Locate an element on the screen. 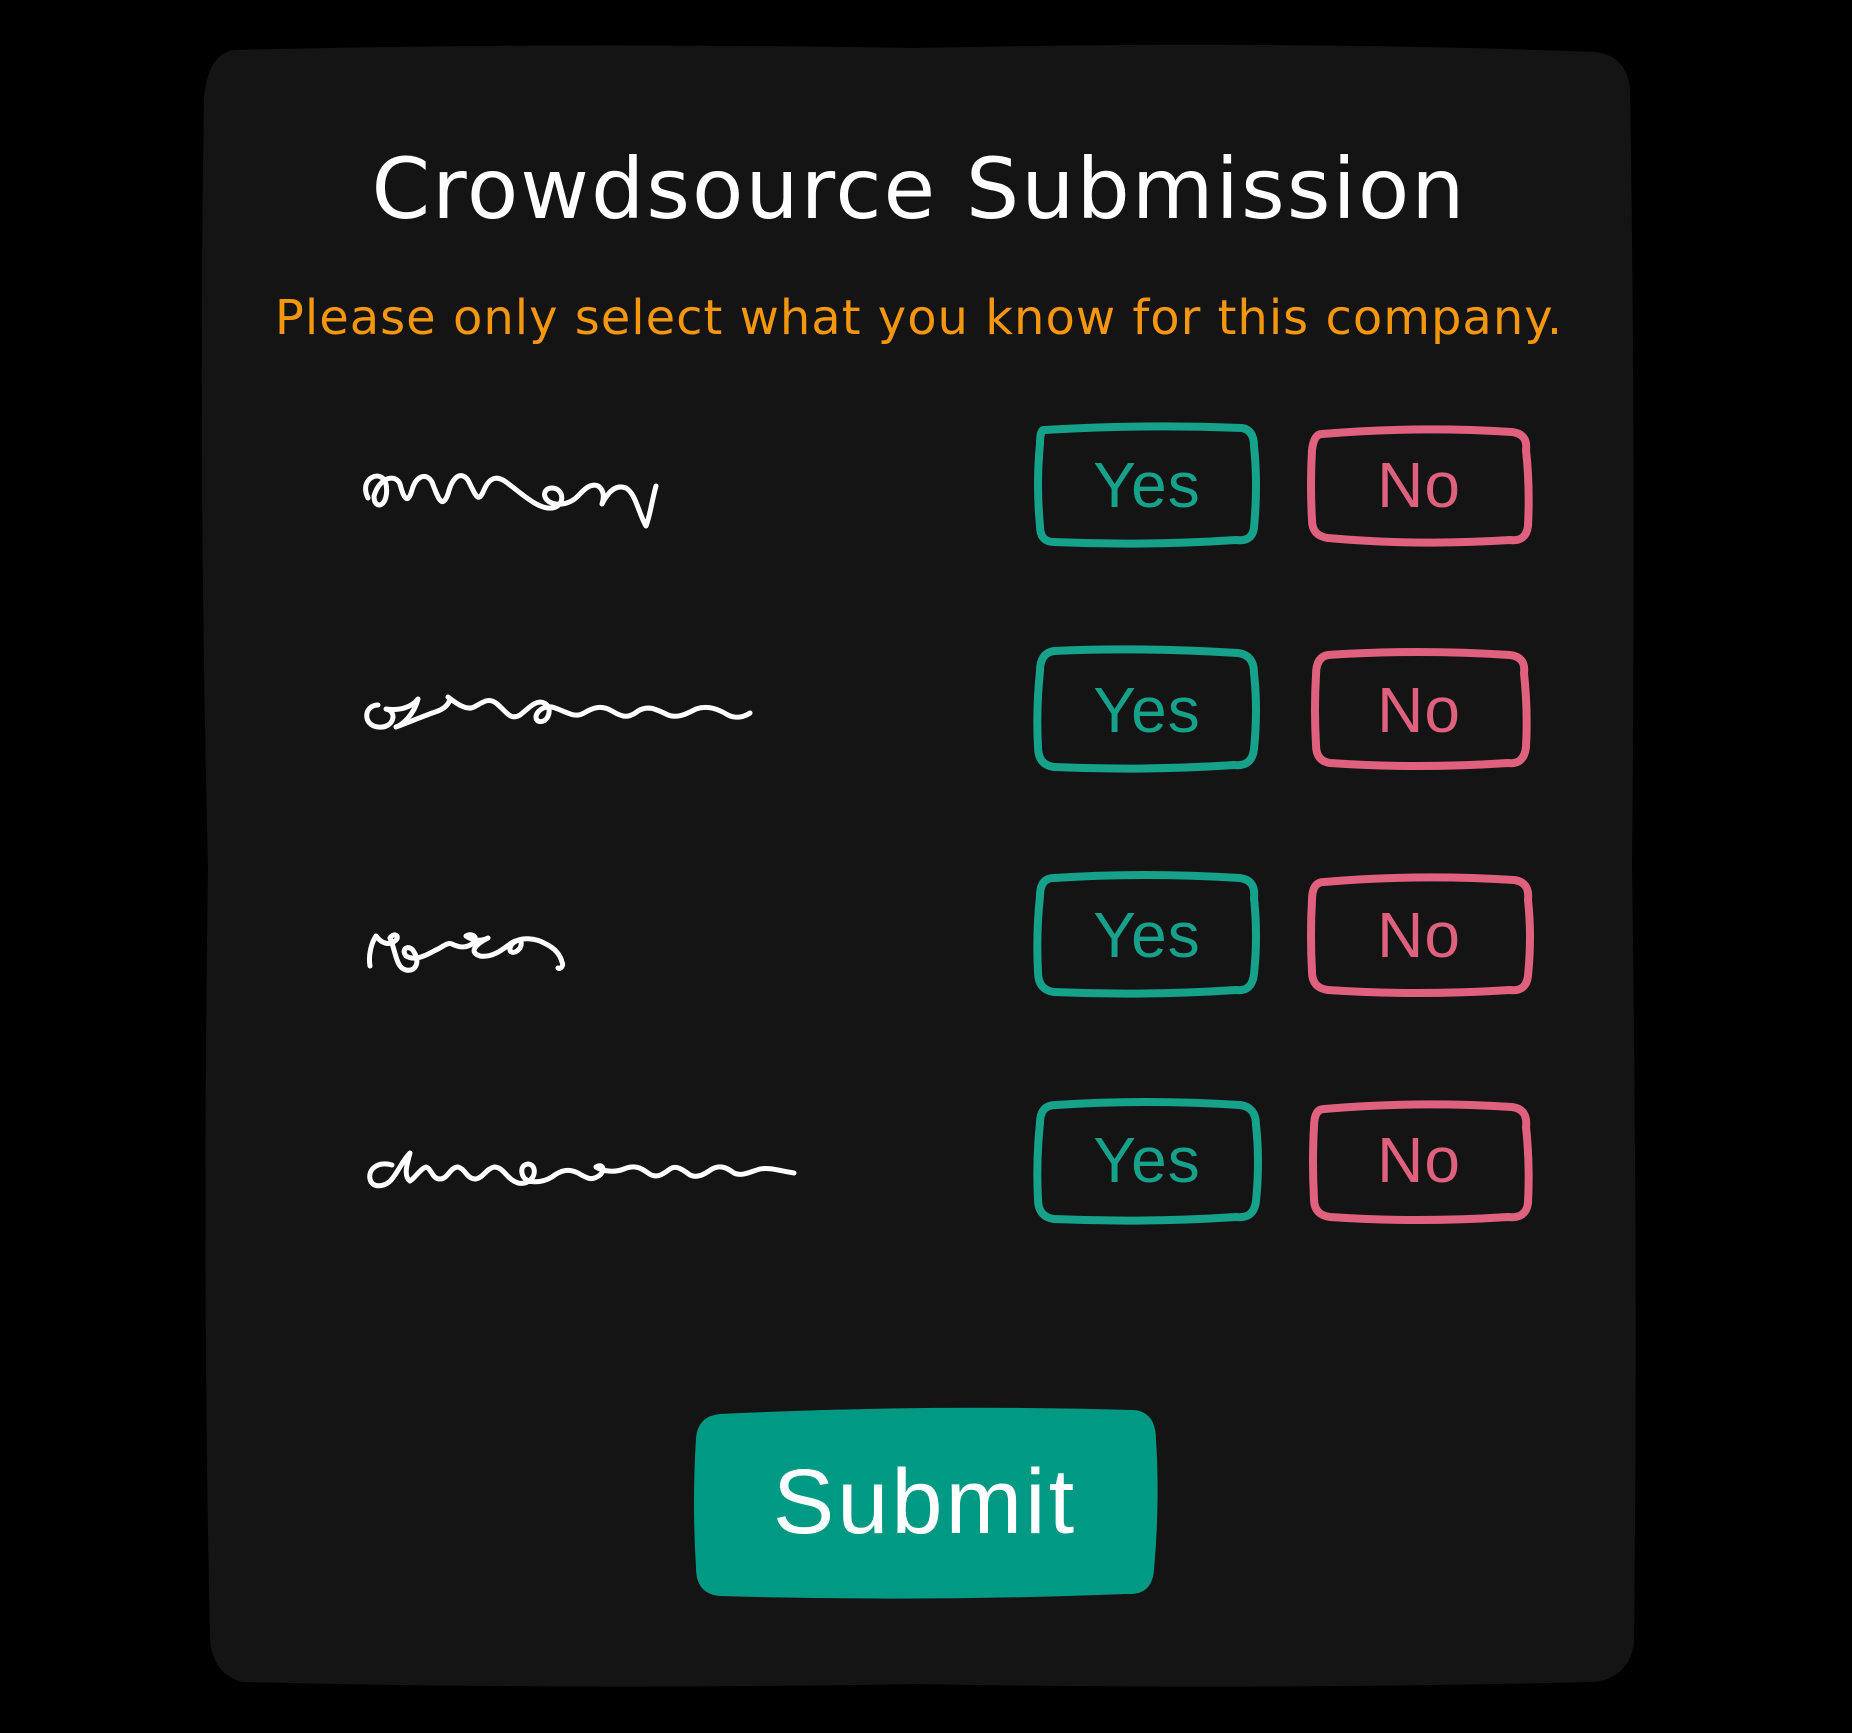  submit-button-label: Submit is located at coordinates (925, 1502).